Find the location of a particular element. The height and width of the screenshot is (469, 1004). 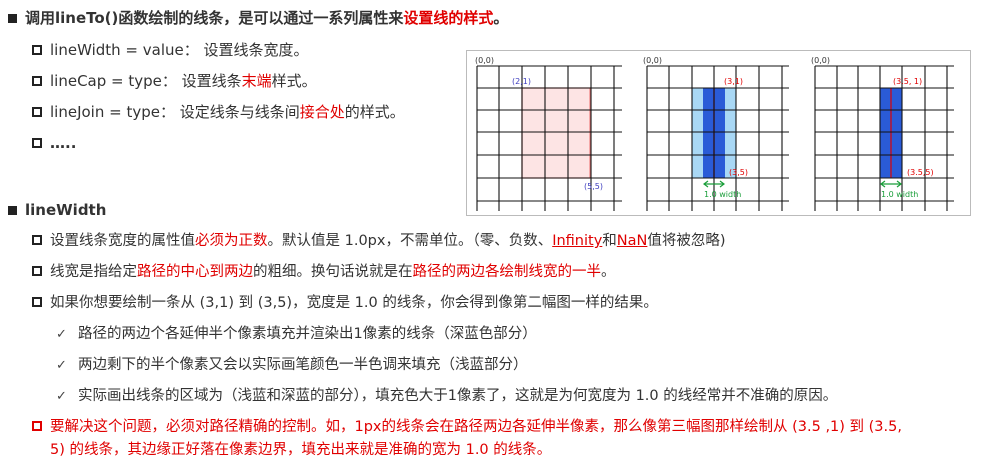

start-point-label: (3.5, 1) is located at coordinates (907, 81).